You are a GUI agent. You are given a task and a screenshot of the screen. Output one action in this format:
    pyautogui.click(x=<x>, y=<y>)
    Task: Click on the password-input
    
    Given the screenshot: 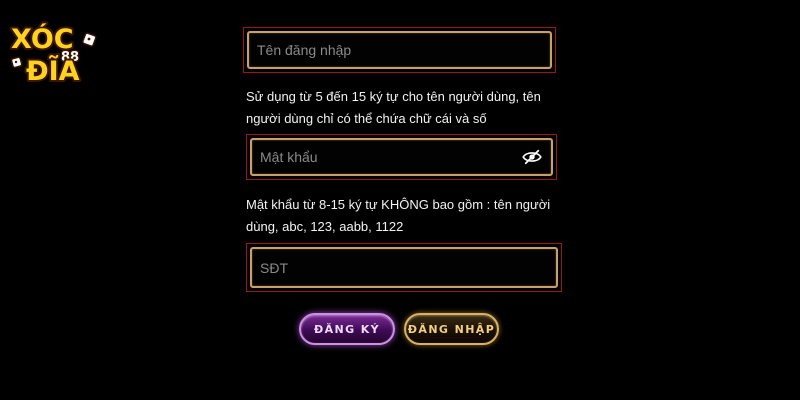 What is the action you would take?
    pyautogui.click(x=385, y=157)
    